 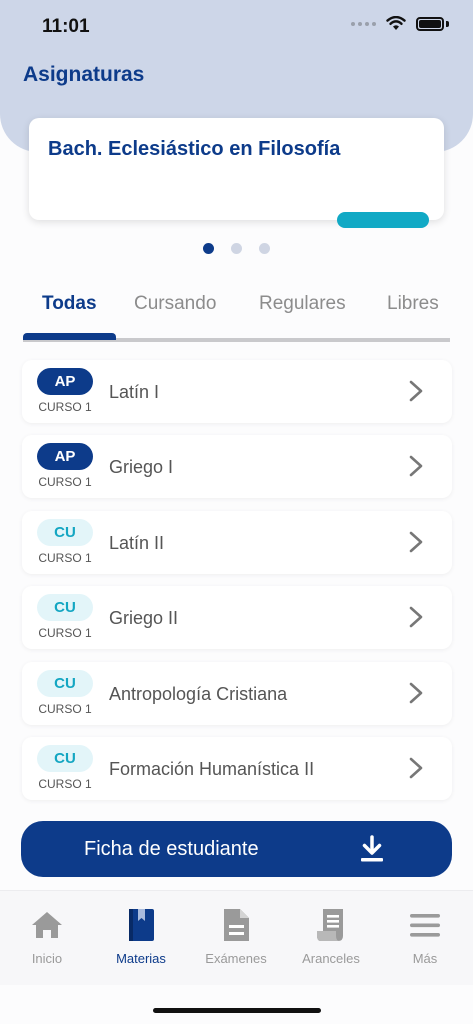 I want to click on subject-name: Griego II, so click(x=144, y=618).